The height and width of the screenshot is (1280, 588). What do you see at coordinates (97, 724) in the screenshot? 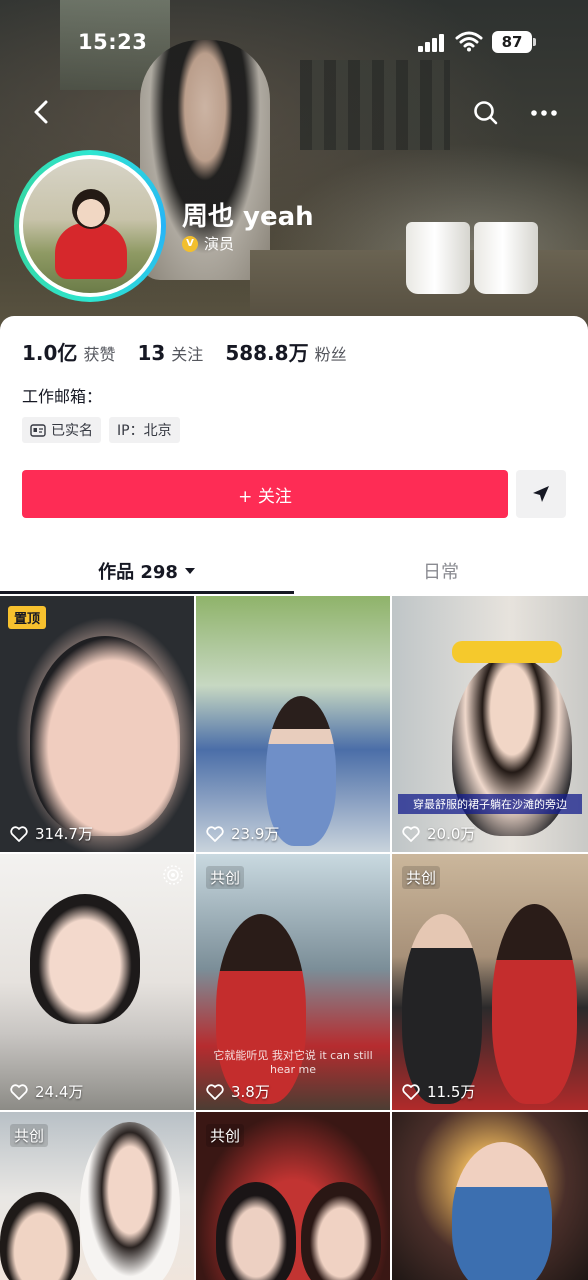
I see `video-tile: 置顶 314.7万` at bounding box center [97, 724].